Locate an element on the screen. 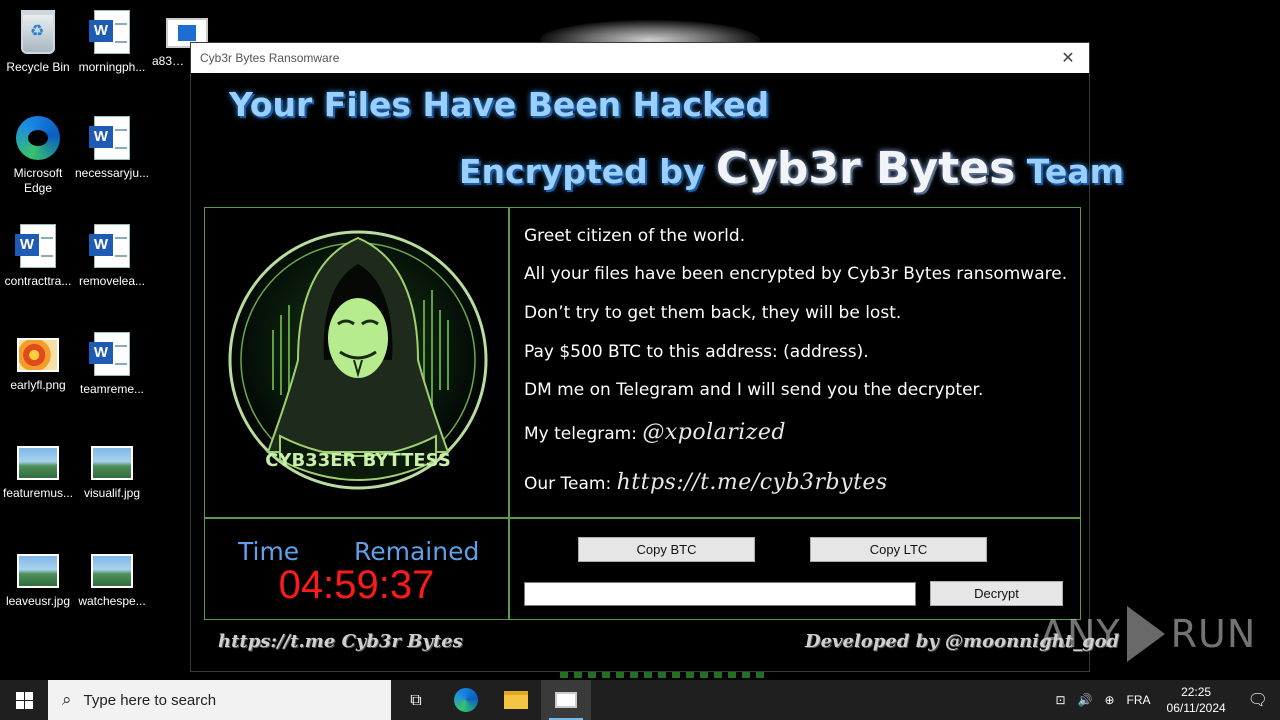 Image resolution: width=1280 pixels, height=720 pixels. clock-time: 22:25 is located at coordinates (1196, 692).